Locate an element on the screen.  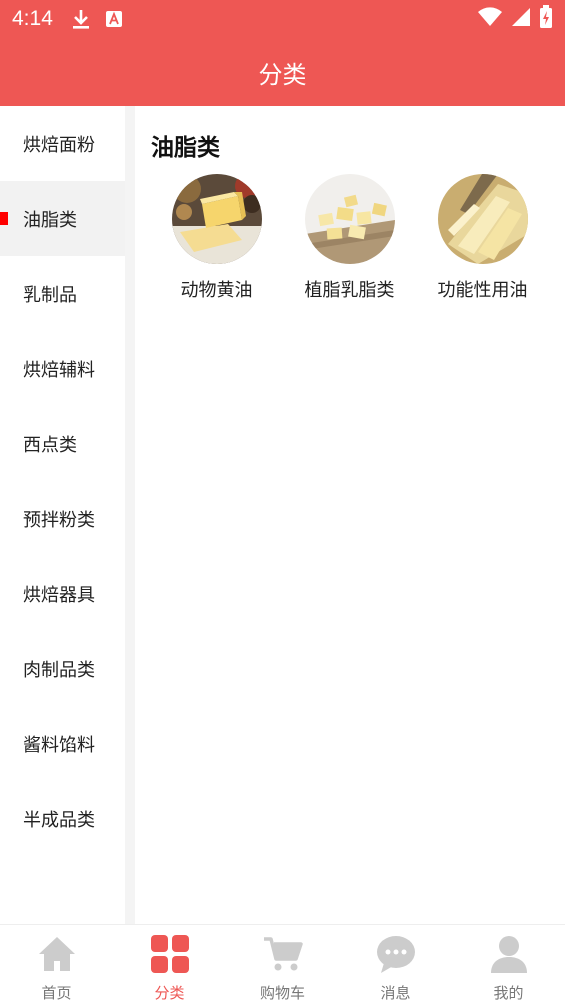
sidebar-divider is located at coordinates (130, 515).